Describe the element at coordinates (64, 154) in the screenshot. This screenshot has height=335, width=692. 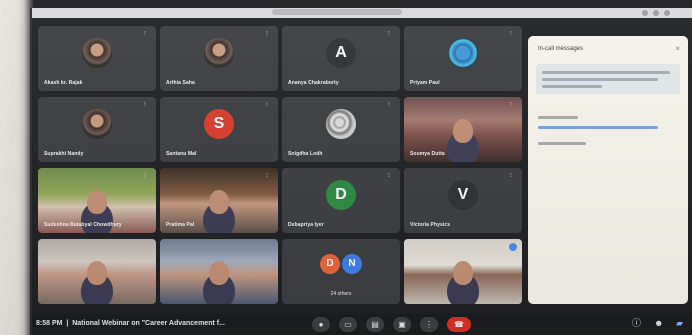
I see `participant-name: Suprakhi Nandy` at that location.